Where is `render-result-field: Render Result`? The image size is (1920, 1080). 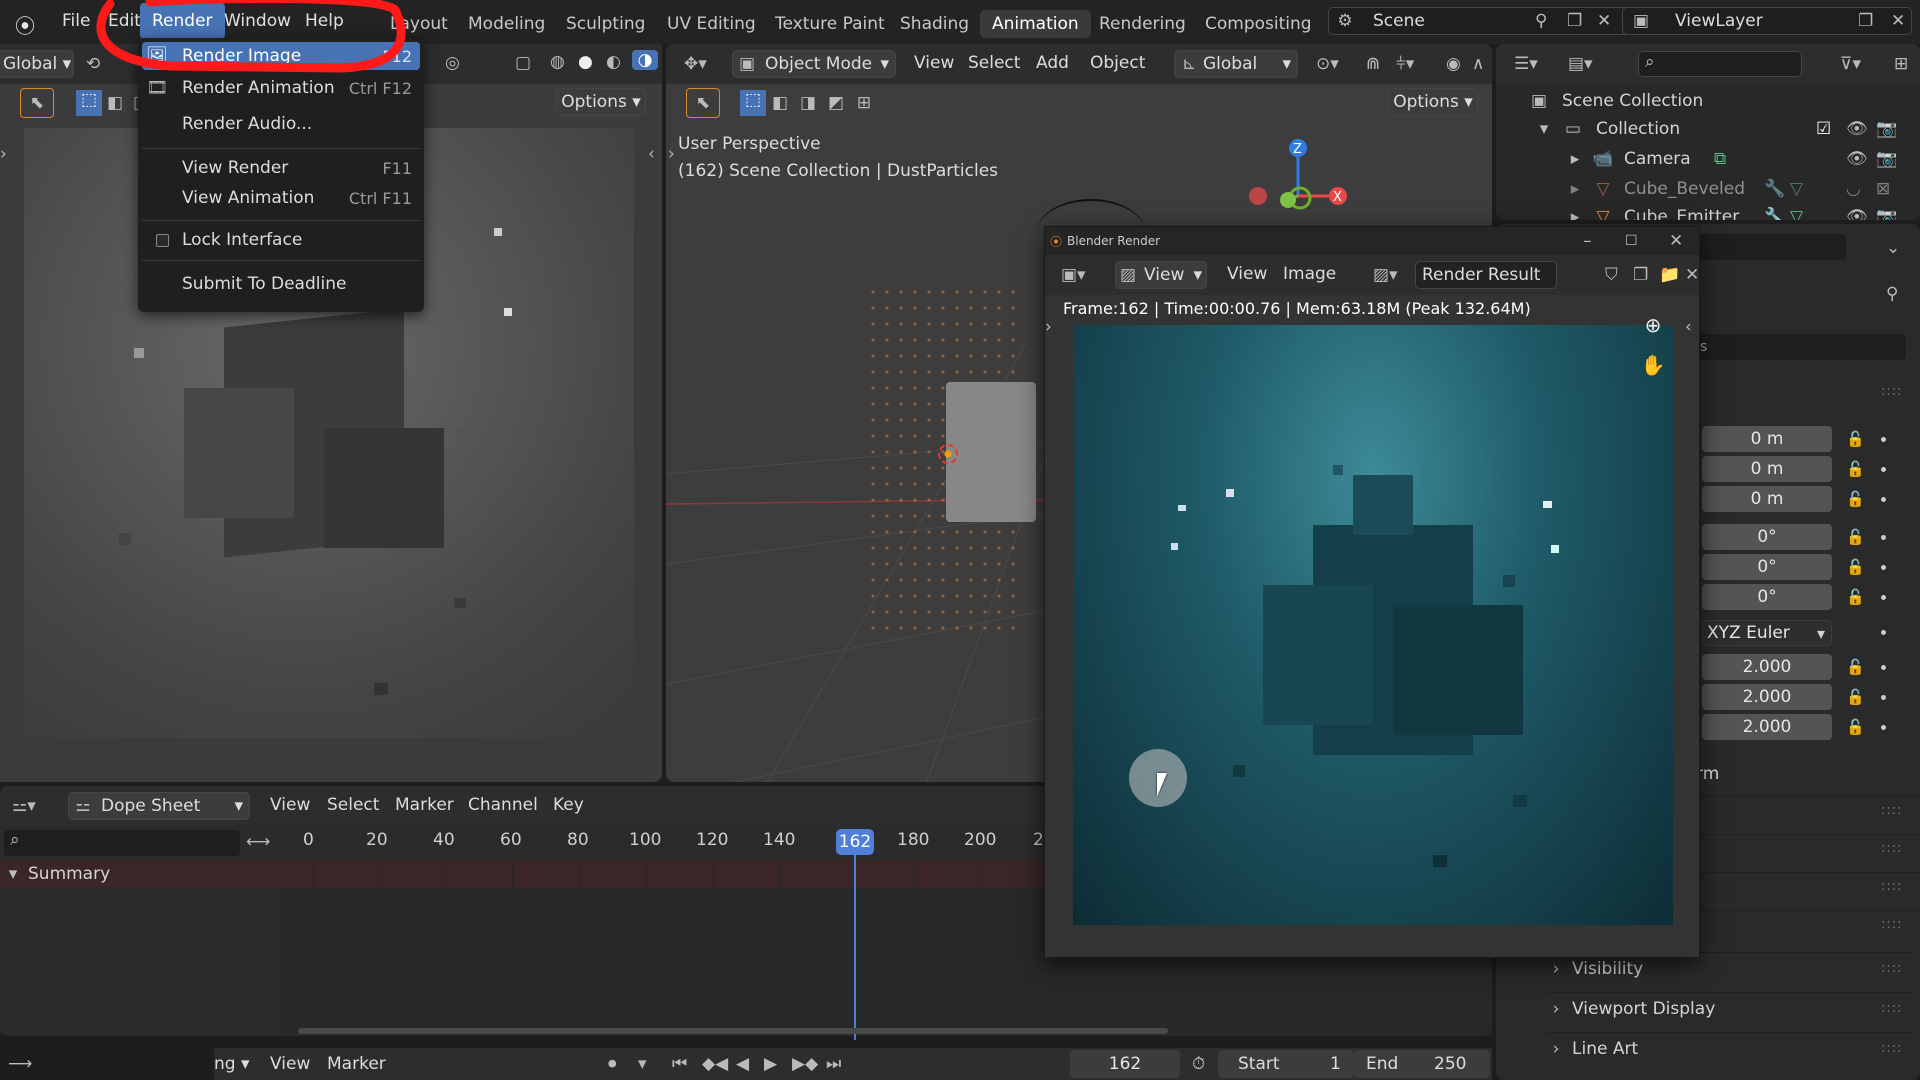
render-result-field: Render Result is located at coordinates (1486, 275).